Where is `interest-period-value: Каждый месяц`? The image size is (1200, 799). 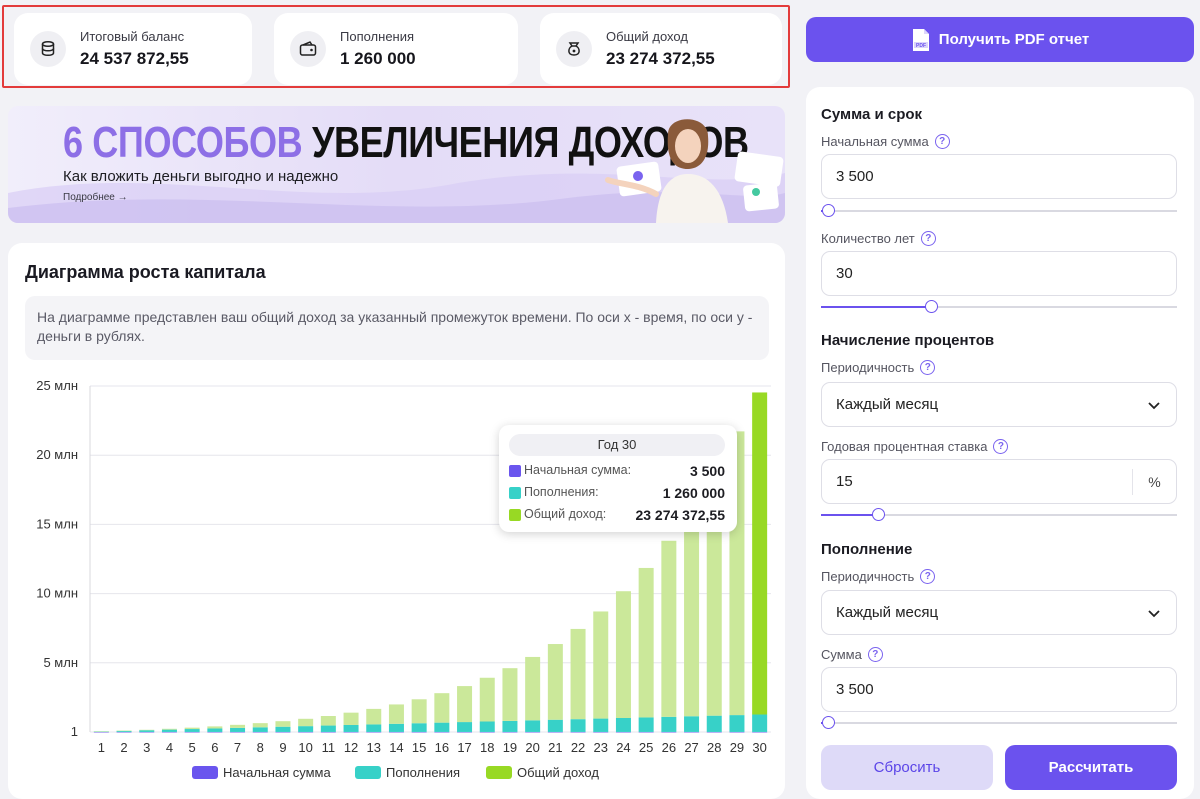
interest-period-value: Каждый месяц is located at coordinates (887, 404).